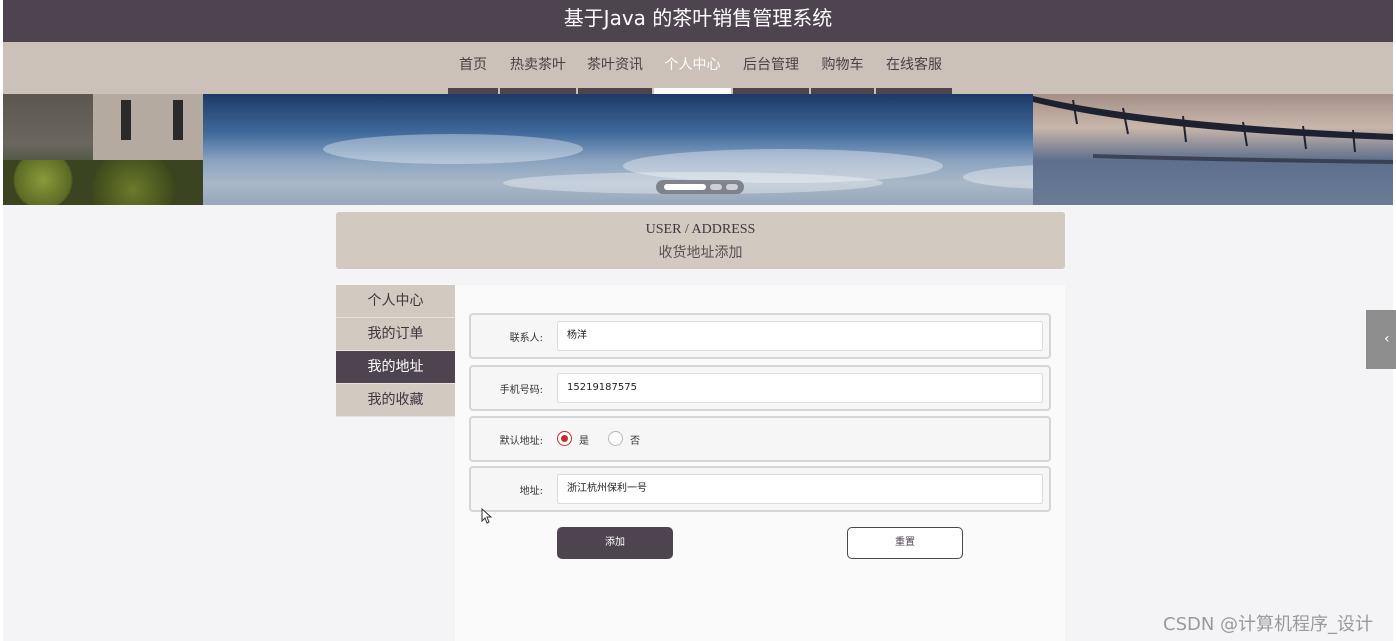 This screenshot has width=1396, height=641. I want to click on tree-reflection-icon, so click(1213, 130).